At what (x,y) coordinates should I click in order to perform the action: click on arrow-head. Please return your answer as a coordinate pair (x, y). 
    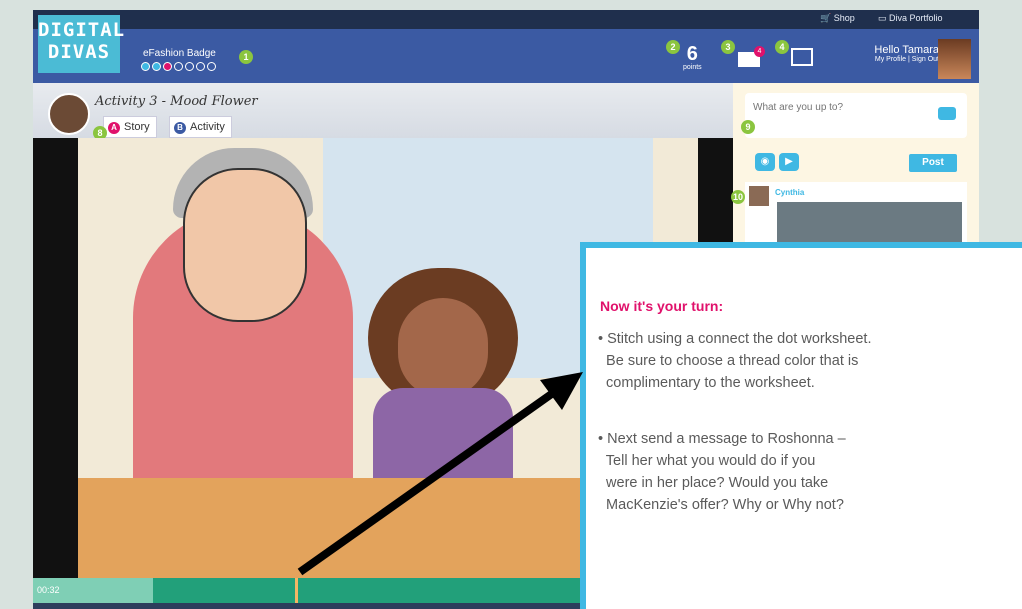
    Looking at the image, I should click on (561, 391).